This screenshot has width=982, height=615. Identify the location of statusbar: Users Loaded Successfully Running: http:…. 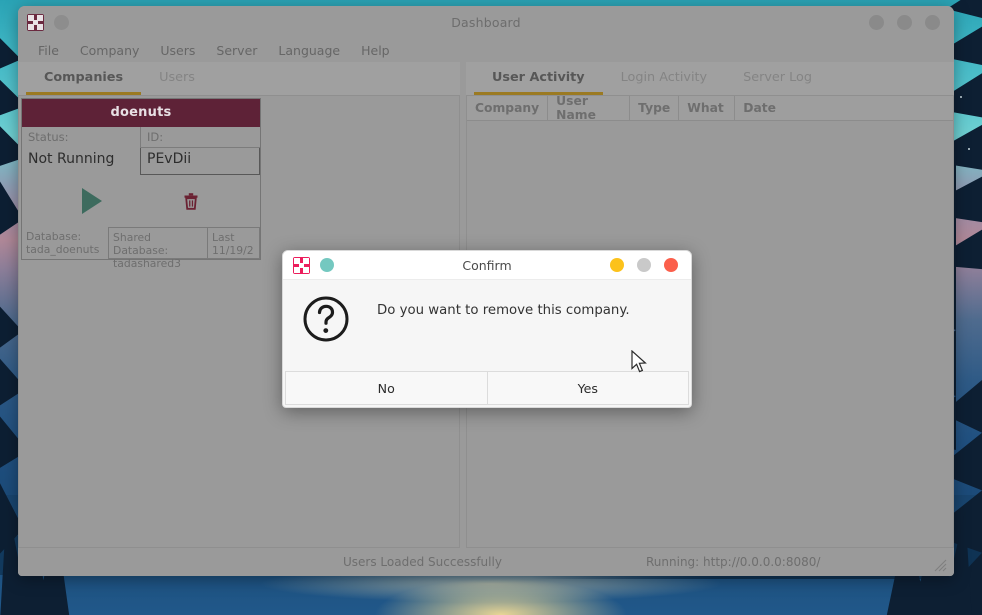
(486, 562).